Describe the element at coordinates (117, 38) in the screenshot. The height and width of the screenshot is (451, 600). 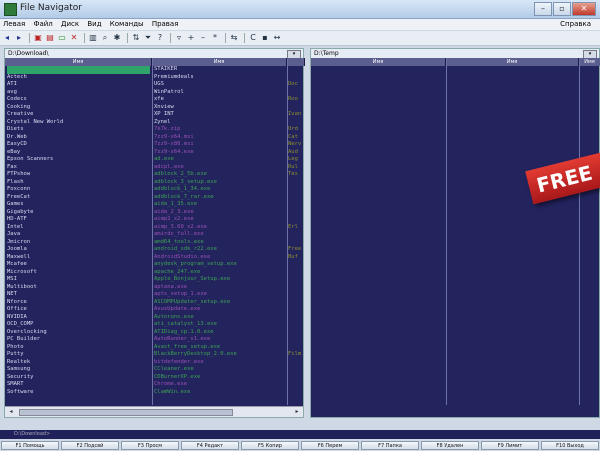
I see `settings-icon: ✱` at that location.